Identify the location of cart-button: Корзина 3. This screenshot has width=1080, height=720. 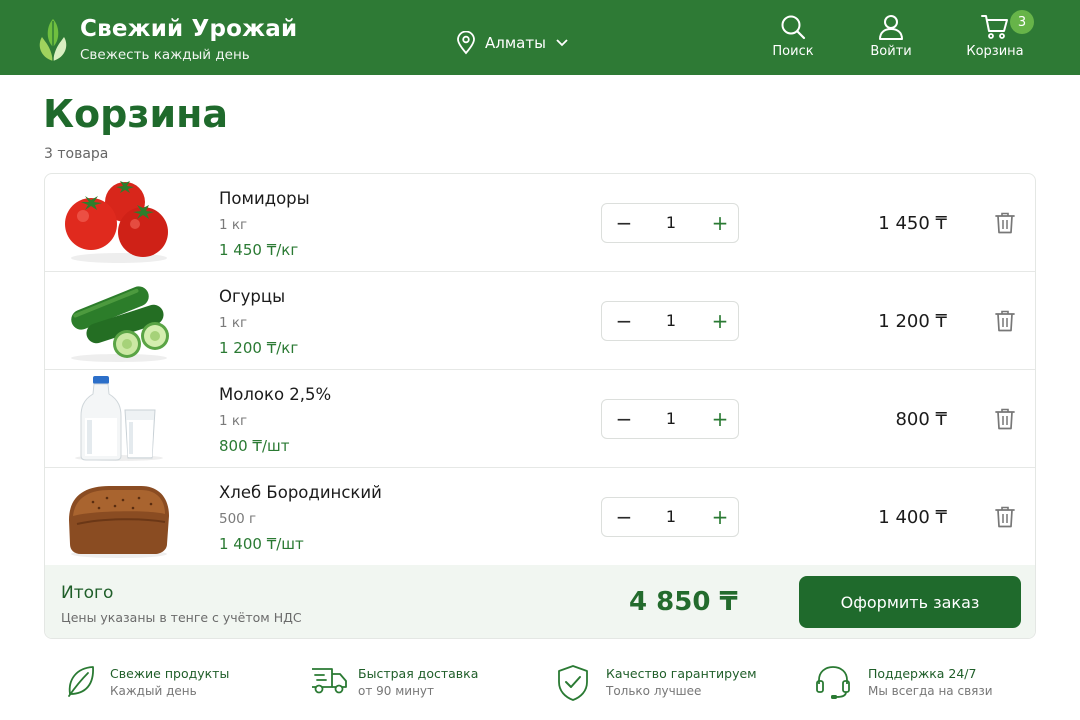
(998, 34).